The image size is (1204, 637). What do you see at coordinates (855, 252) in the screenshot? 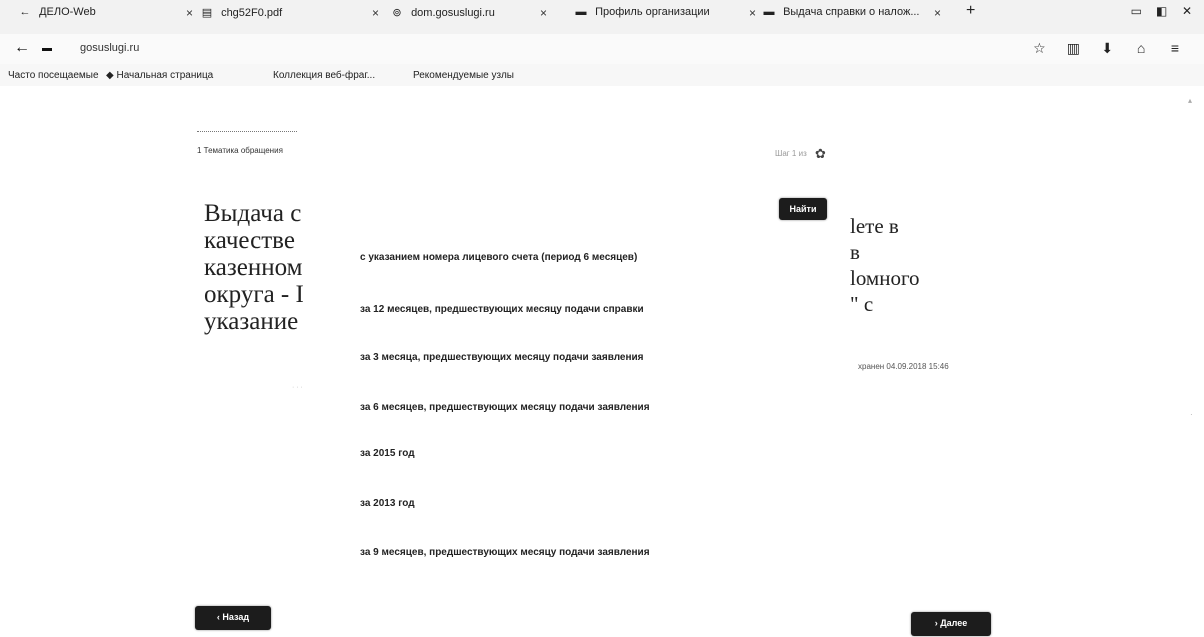
I see `title-line: в` at bounding box center [855, 252].